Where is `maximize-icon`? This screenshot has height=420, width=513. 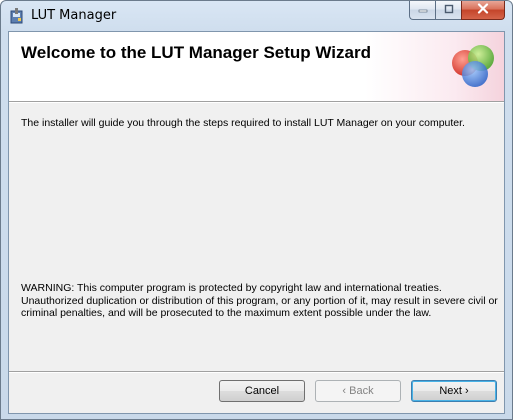
maximize-icon is located at coordinates (449, 10).